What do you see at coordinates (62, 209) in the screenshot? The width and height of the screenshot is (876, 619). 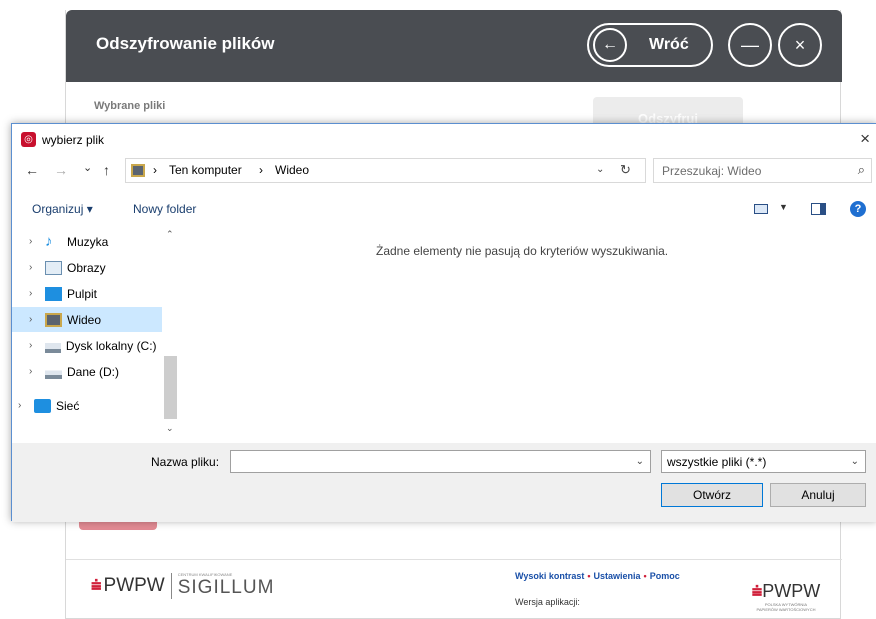 I see `organize-button: Organizuj ▾` at bounding box center [62, 209].